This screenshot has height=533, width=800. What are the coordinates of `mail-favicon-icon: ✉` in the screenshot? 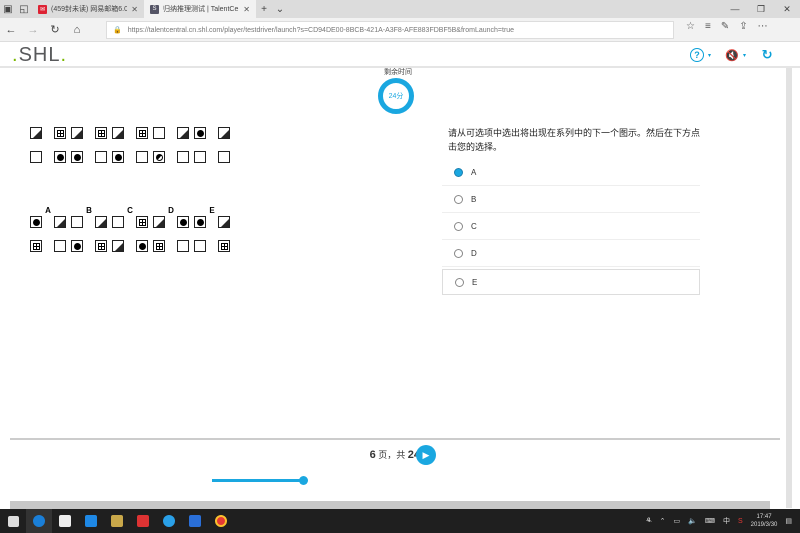 It's located at (42, 9).